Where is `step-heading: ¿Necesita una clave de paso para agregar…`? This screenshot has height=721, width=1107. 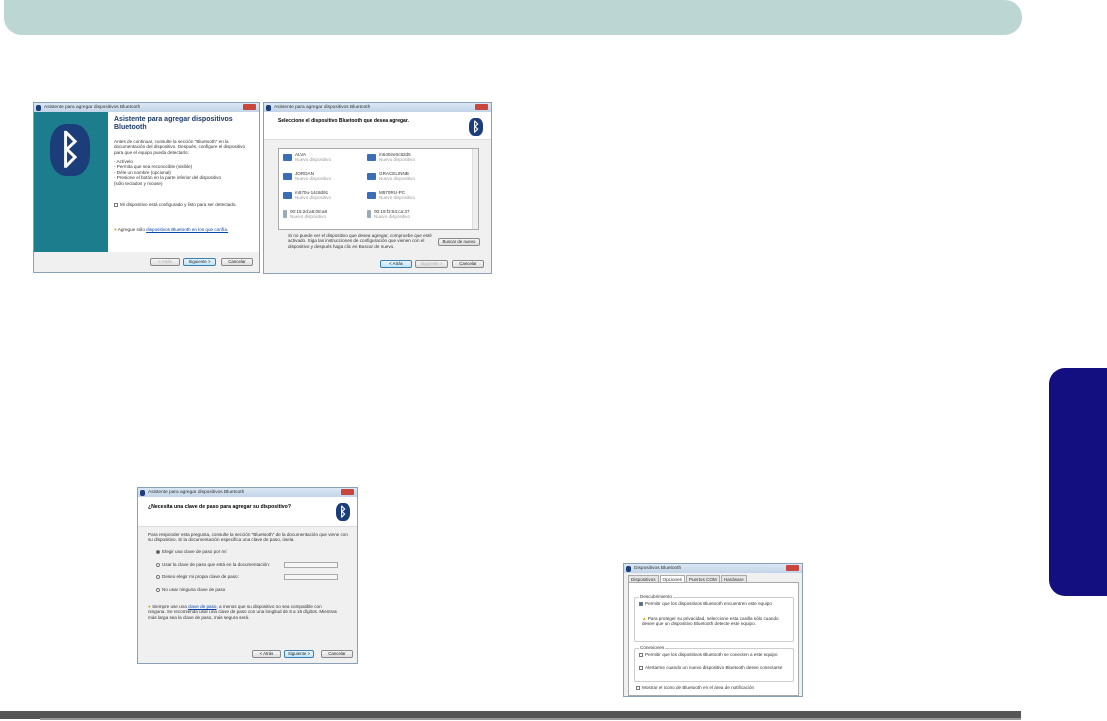
step-heading: ¿Necesita una clave de paso para agregar… is located at coordinates (219, 507).